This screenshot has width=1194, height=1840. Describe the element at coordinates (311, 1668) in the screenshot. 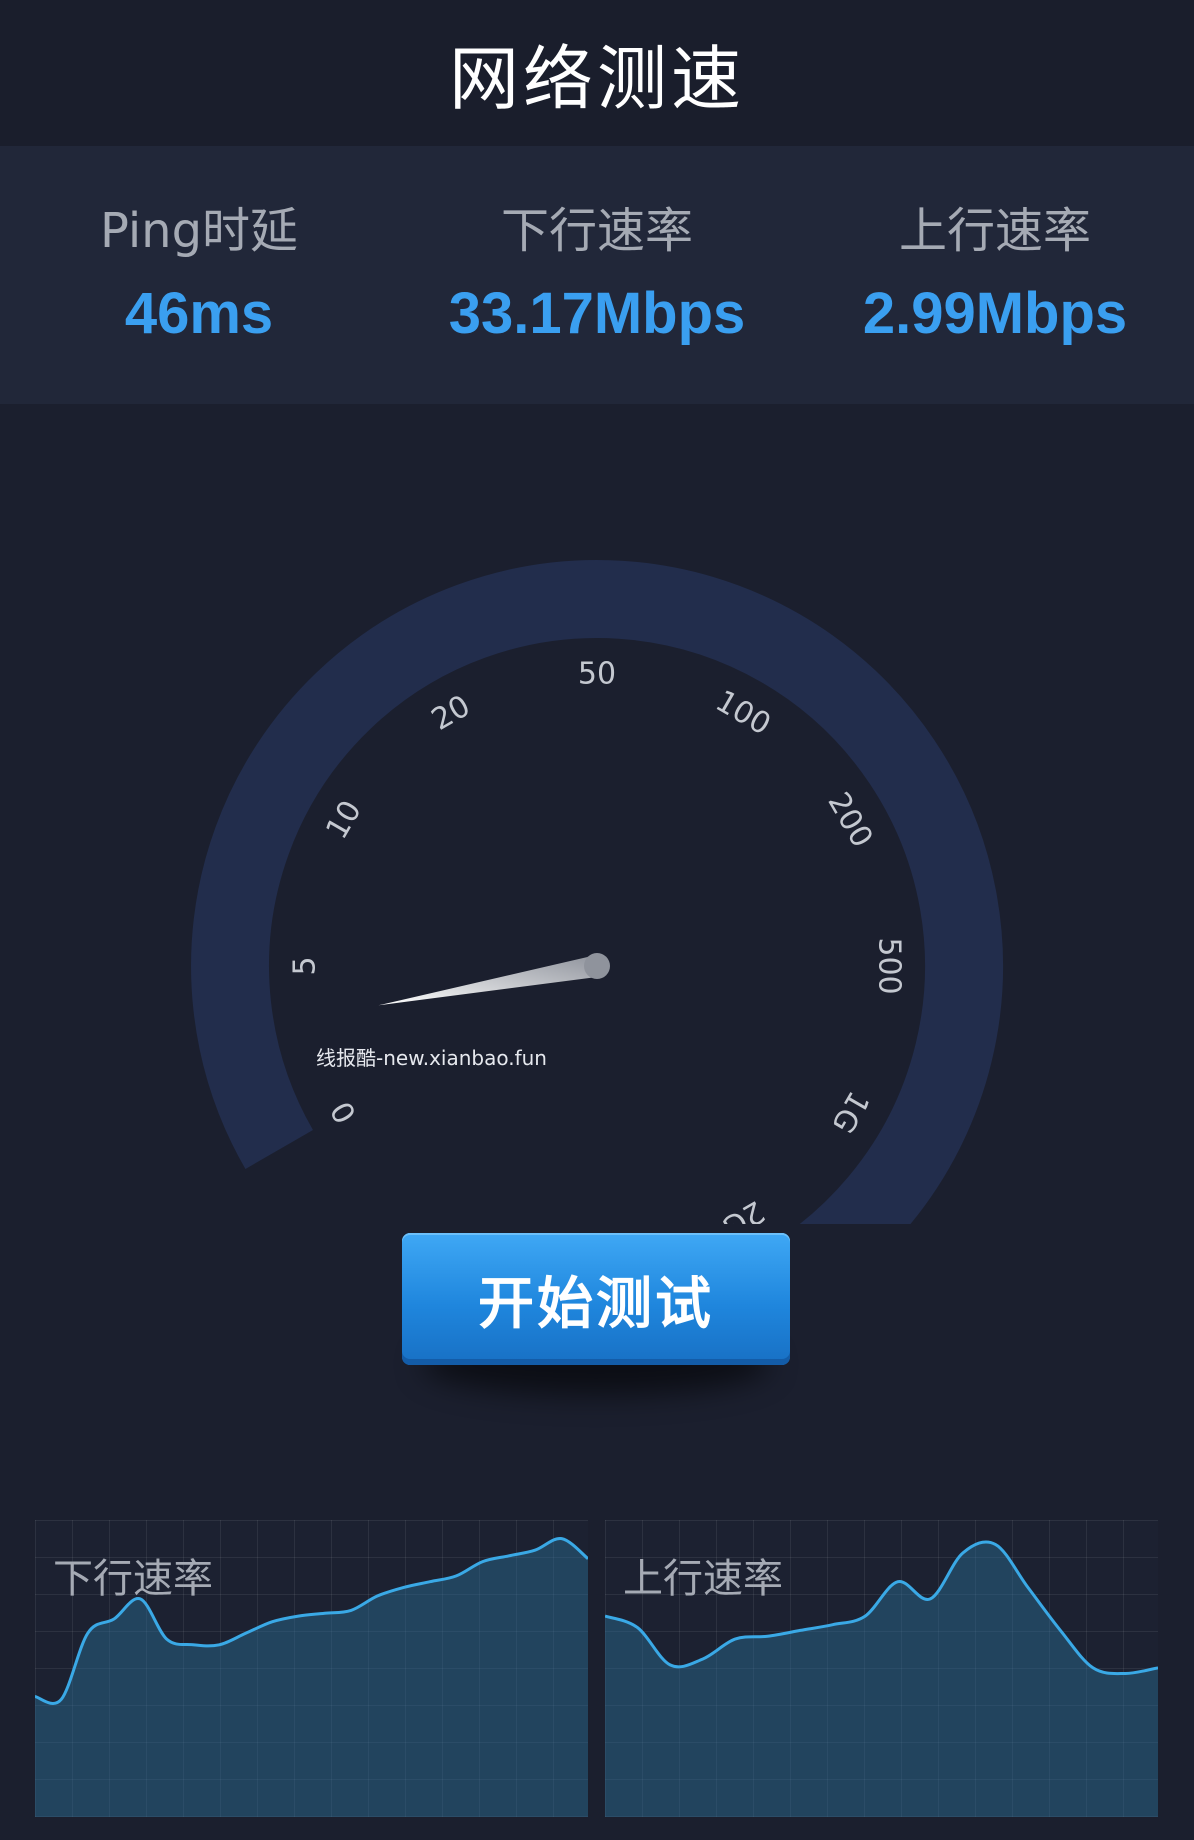

I see `download-chart: 下行速率` at that location.